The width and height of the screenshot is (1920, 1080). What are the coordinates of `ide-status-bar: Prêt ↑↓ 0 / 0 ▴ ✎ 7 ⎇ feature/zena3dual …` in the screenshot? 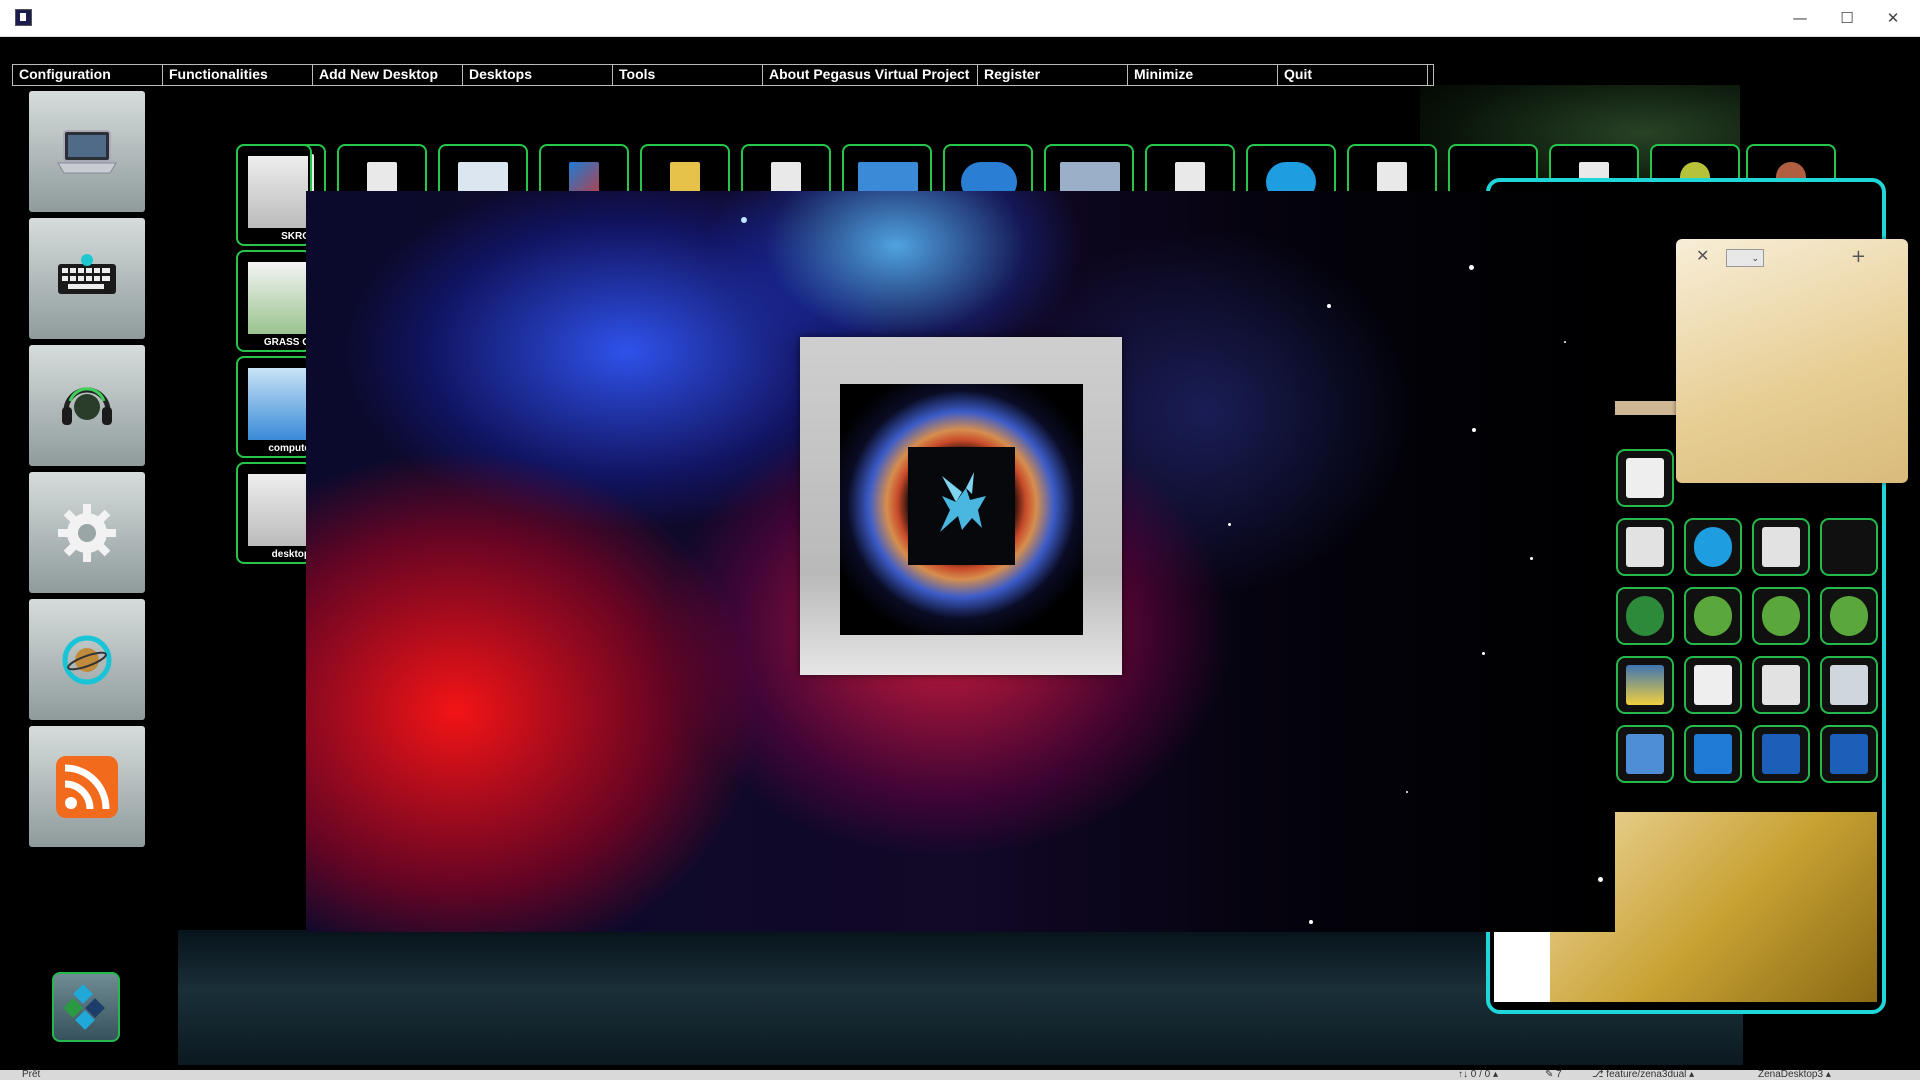 It's located at (960, 1075).